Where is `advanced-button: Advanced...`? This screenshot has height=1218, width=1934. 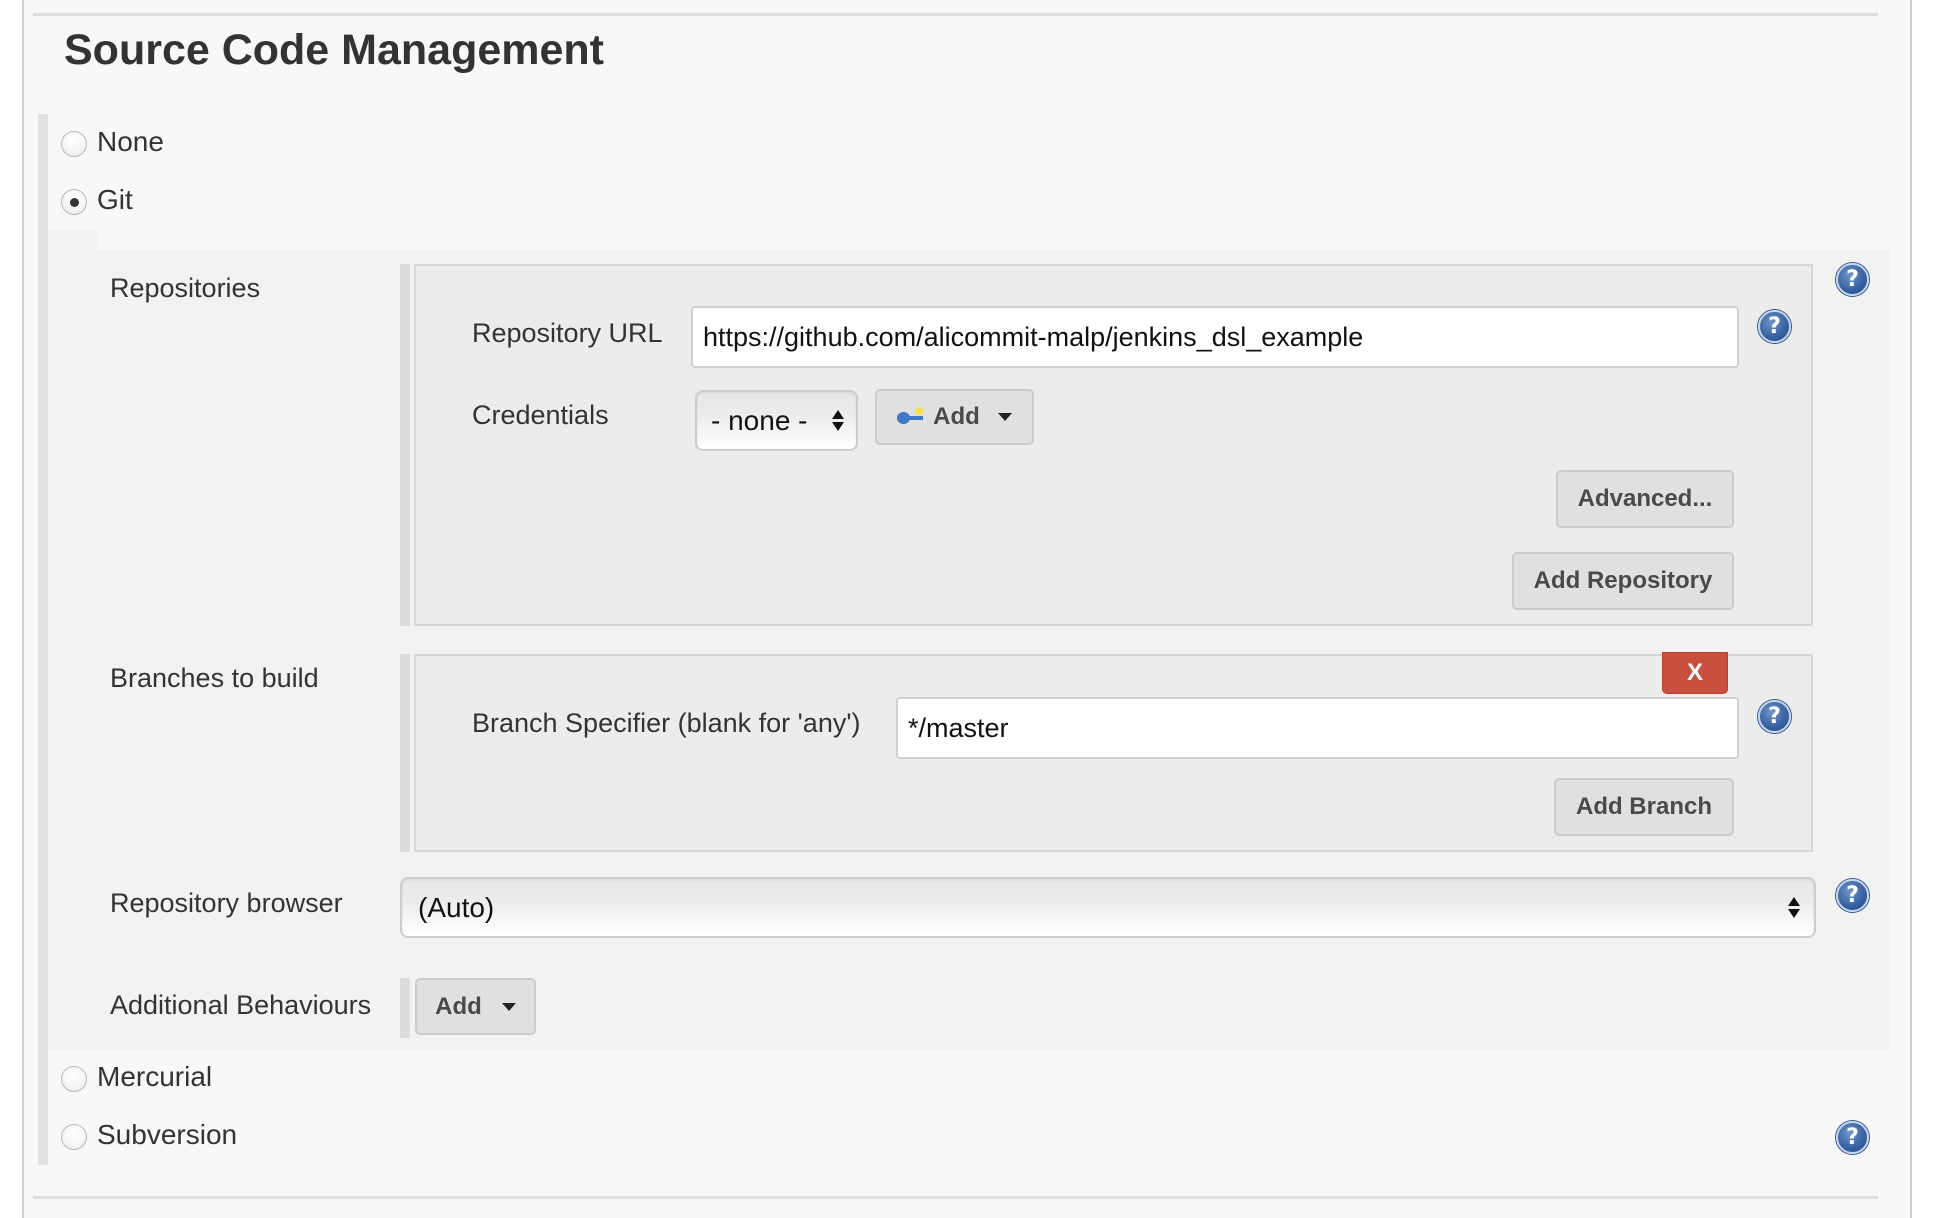
advanced-button: Advanced... is located at coordinates (1645, 499).